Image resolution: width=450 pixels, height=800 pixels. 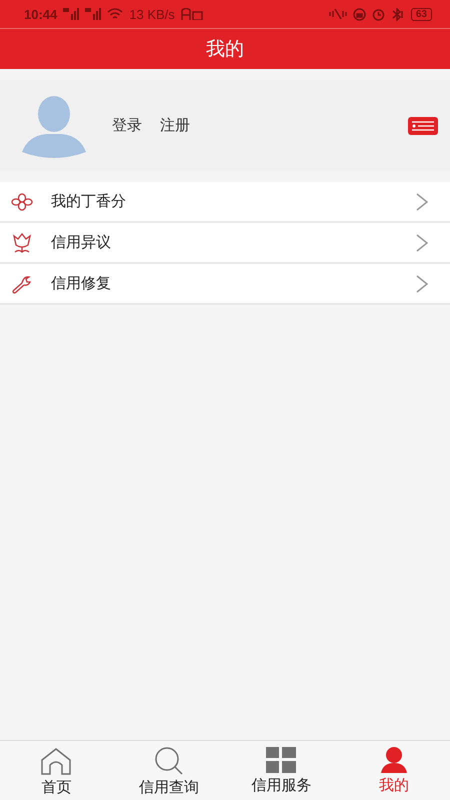 I want to click on flower-icon, so click(x=22, y=201).